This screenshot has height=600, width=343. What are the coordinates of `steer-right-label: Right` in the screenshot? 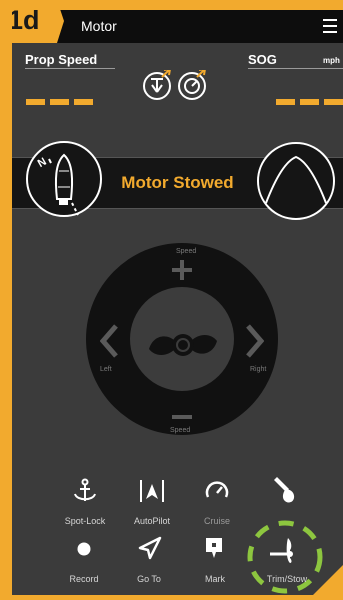 It's located at (258, 369).